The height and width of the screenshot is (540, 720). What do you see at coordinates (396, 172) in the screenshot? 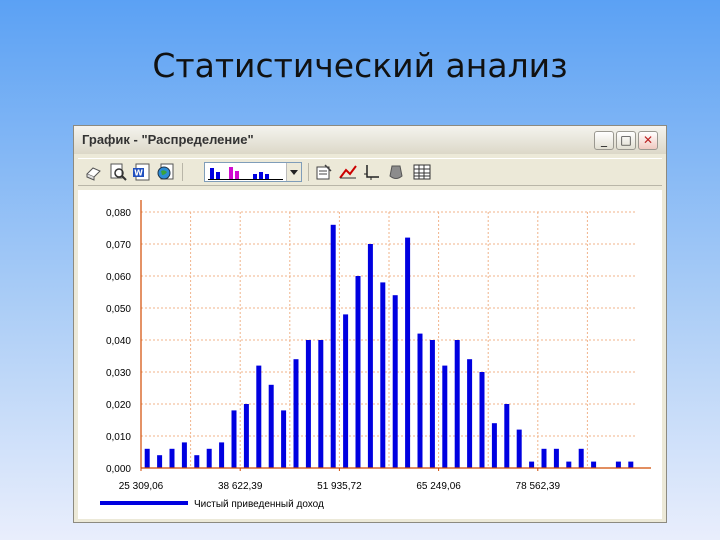
I see `fill-icon` at bounding box center [396, 172].